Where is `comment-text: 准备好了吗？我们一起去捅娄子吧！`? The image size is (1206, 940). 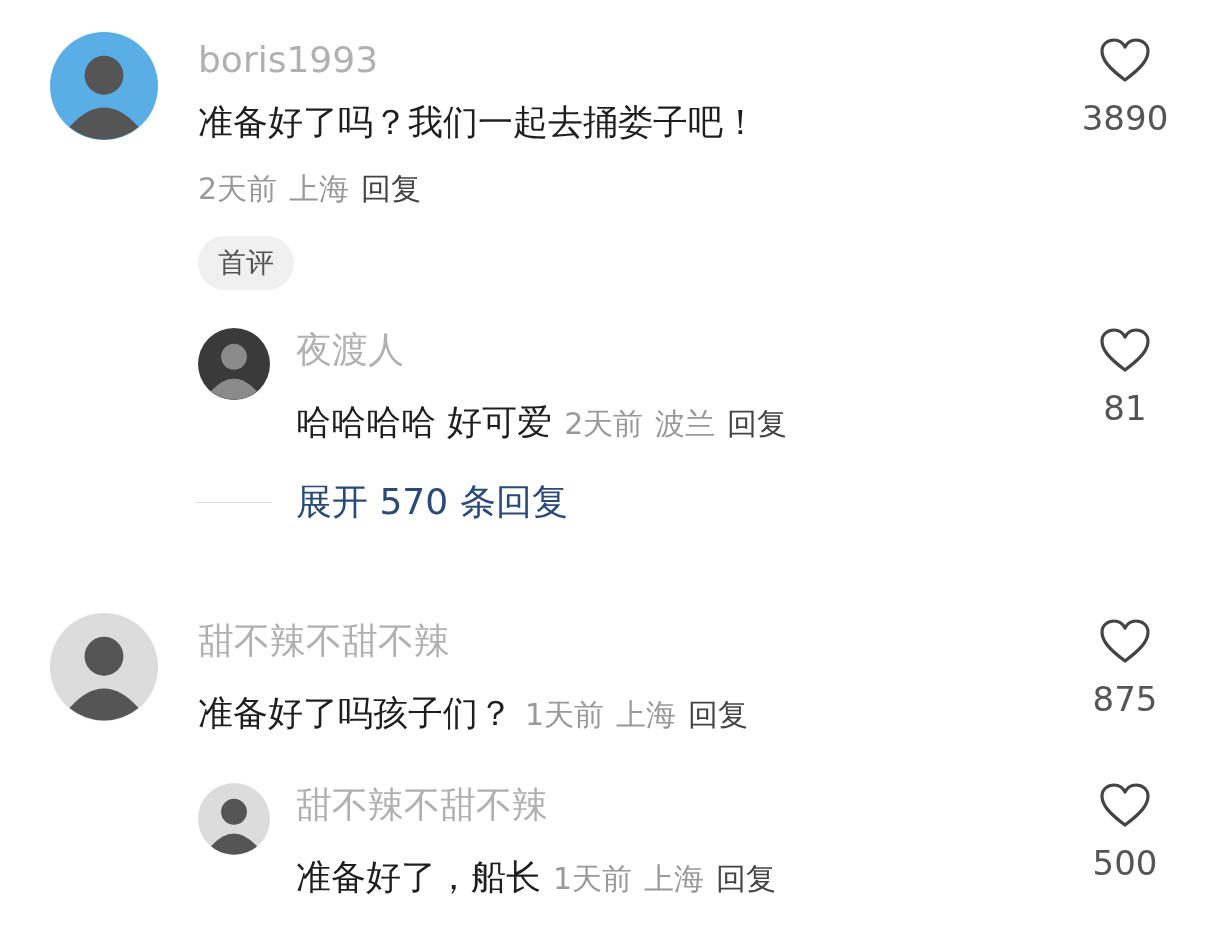
comment-text: 准备好了吗？我们一起去捅娄子吧！ is located at coordinates (478, 122).